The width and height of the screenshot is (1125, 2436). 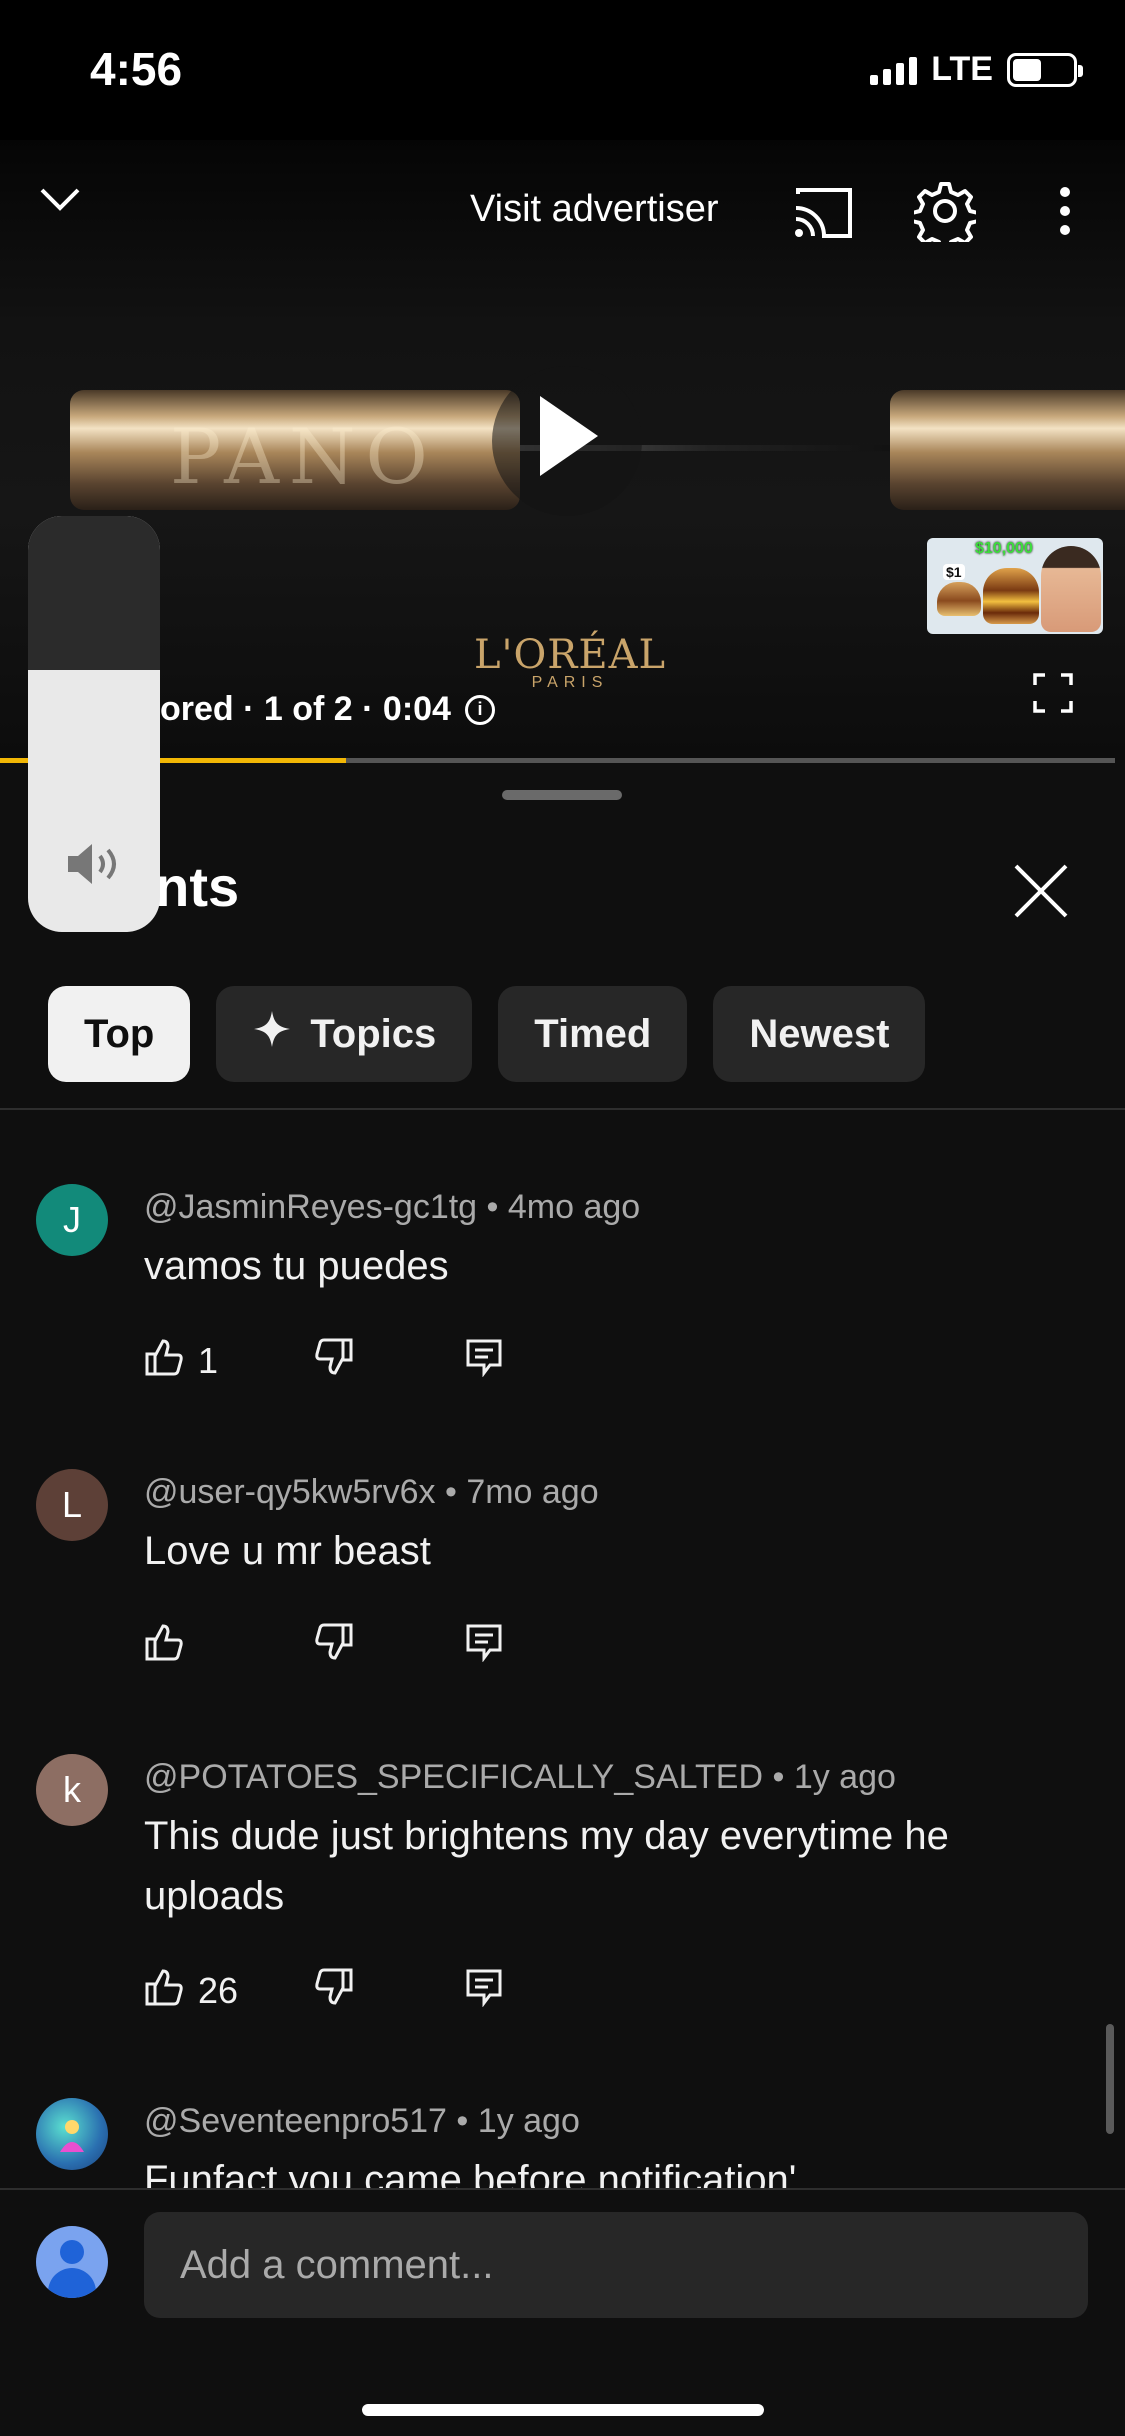 What do you see at coordinates (894, 70) in the screenshot?
I see `cellular-signal-icon` at bounding box center [894, 70].